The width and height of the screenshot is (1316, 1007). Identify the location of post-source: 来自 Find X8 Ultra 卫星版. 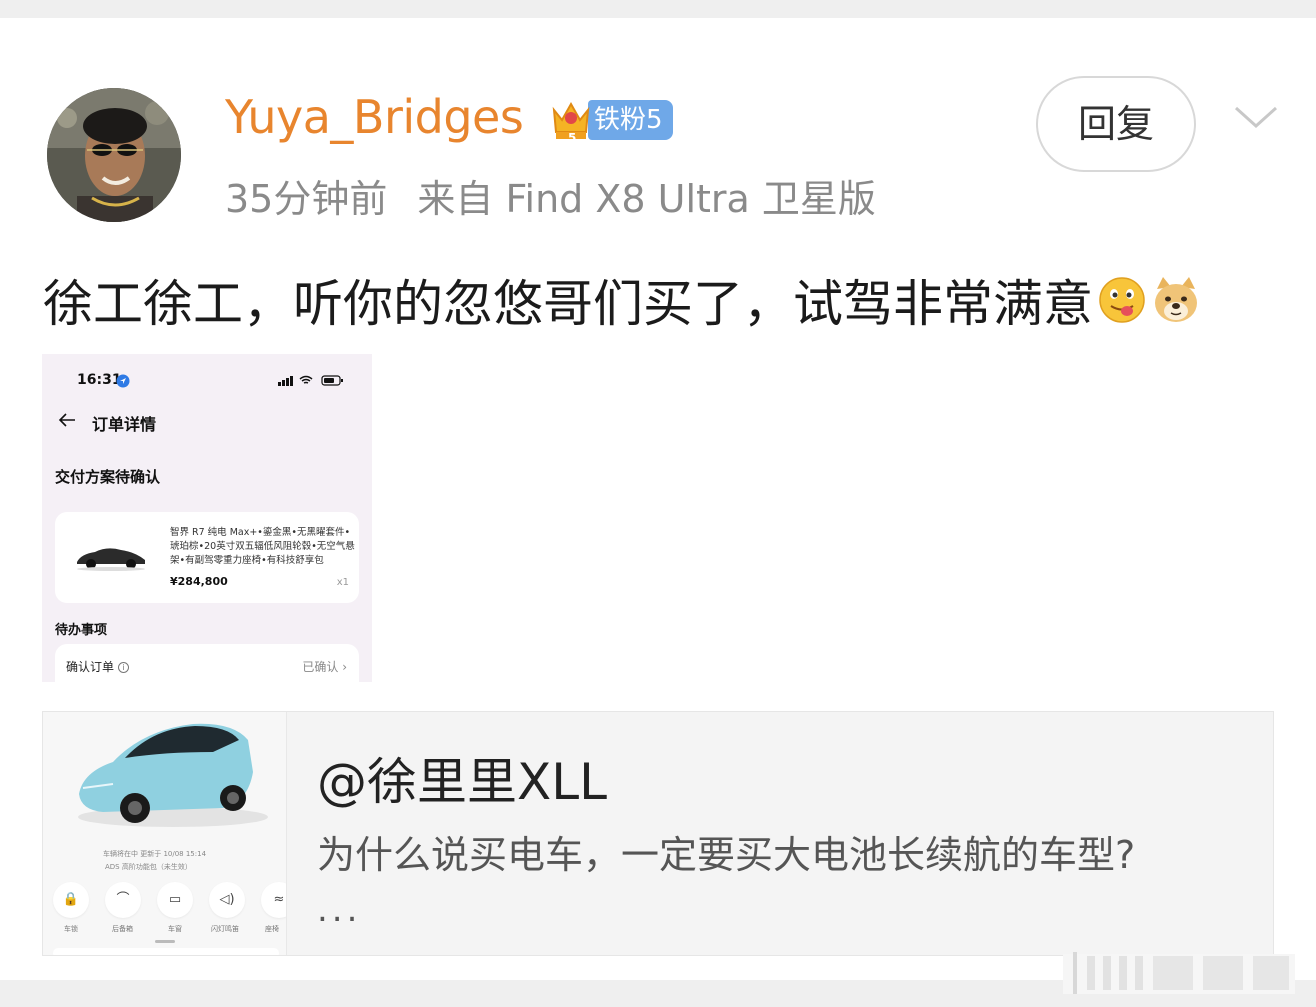
(646, 199).